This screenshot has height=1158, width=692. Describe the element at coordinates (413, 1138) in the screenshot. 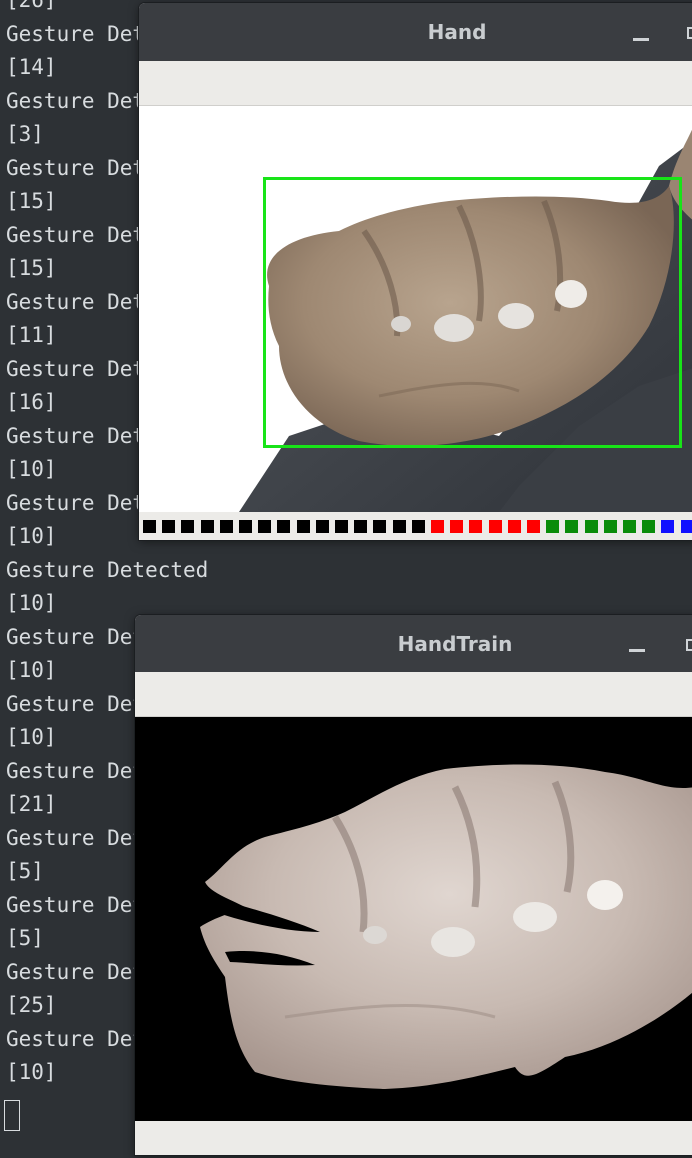

I see `handtrain-statusbar` at that location.